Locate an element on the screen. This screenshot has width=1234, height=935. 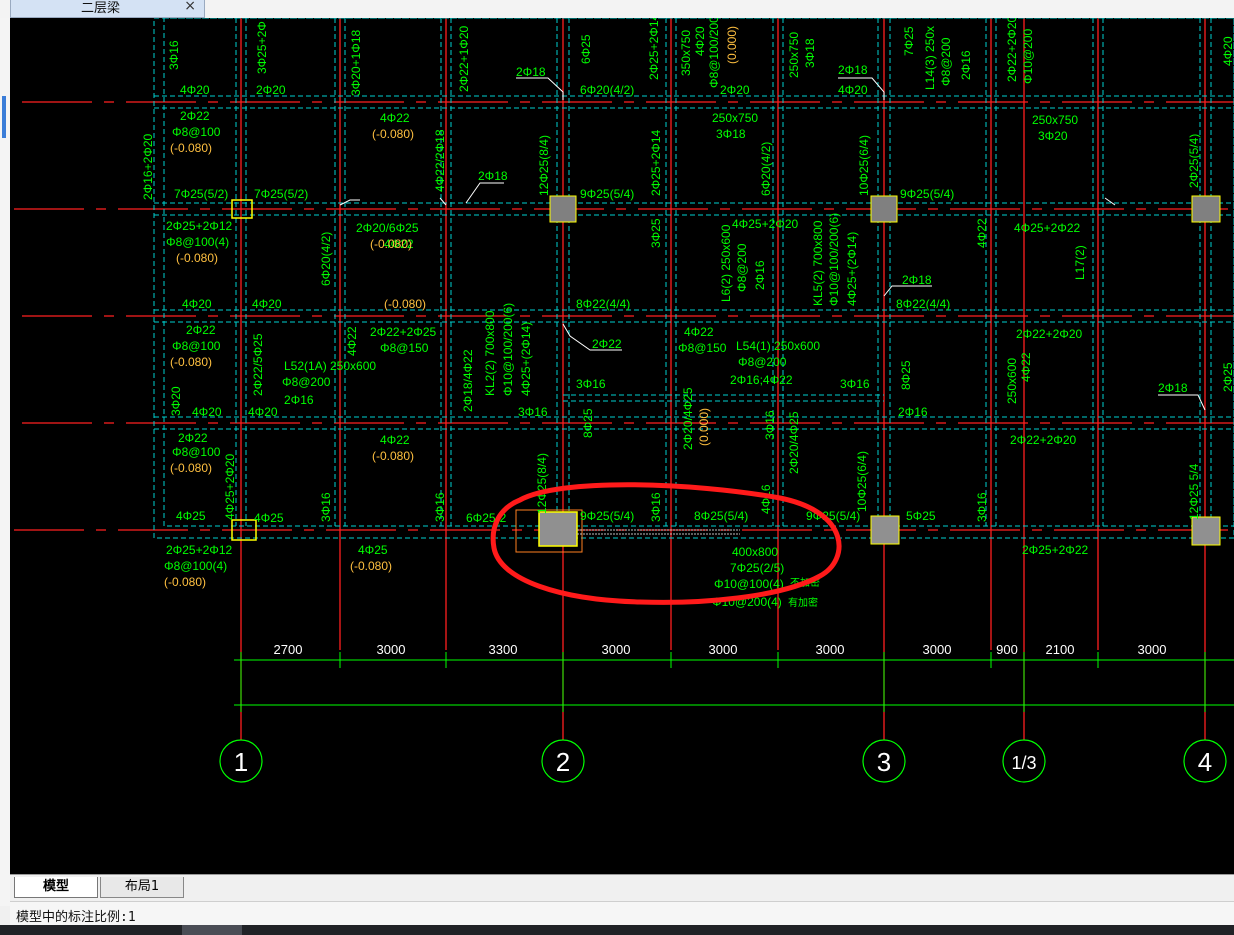
beam-label: 7Φ25(5/2) is located at coordinates (281, 194).